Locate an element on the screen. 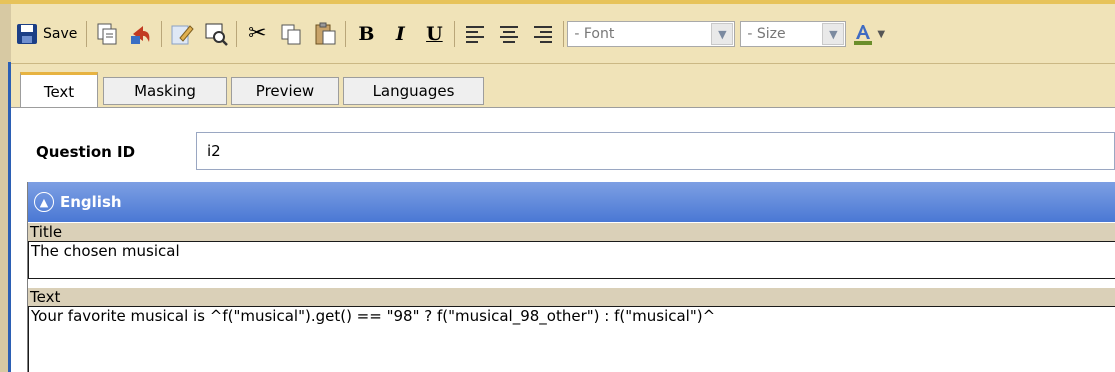  size-select: - Size ▼ is located at coordinates (793, 34).